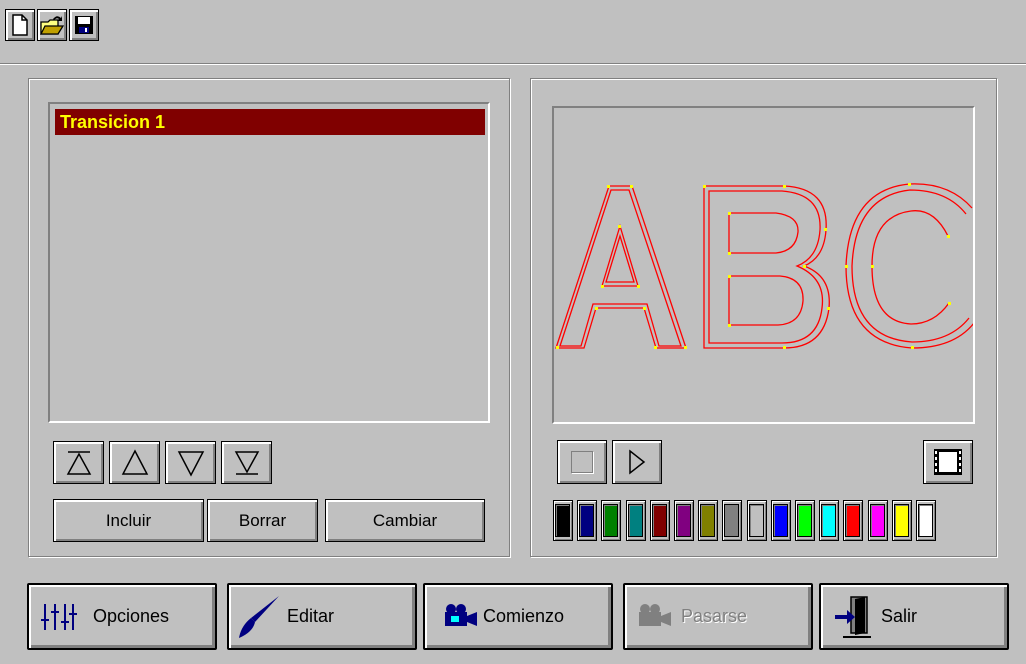 This screenshot has width=1026, height=664. I want to click on play-button, so click(637, 462).